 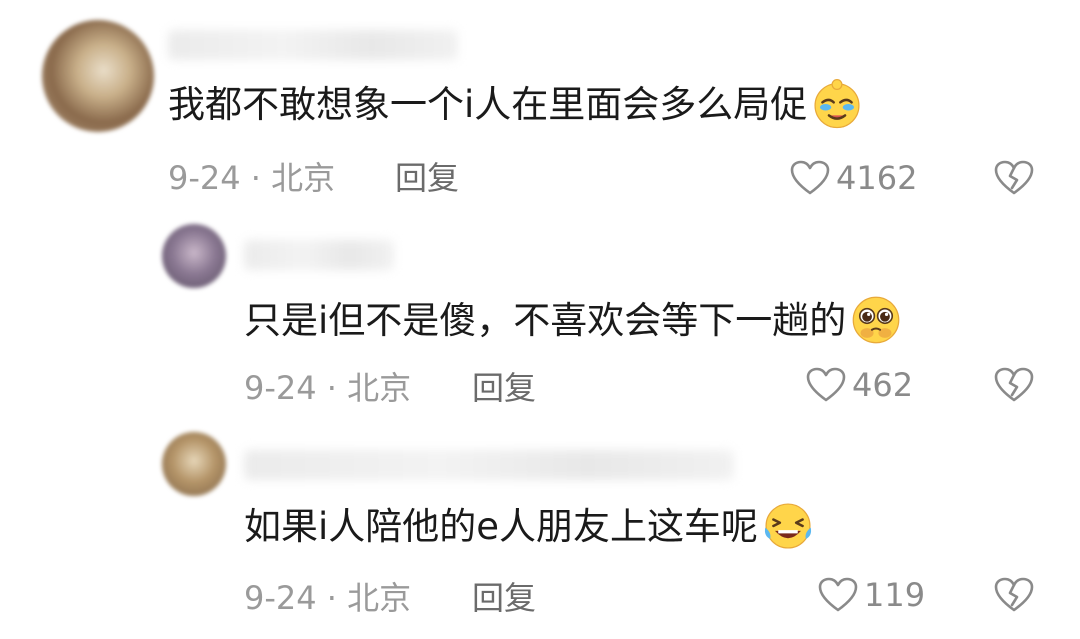 I want to click on comment-text-content: 只是i但不是傻，不喜欢会等下一趟的, so click(x=545, y=320).